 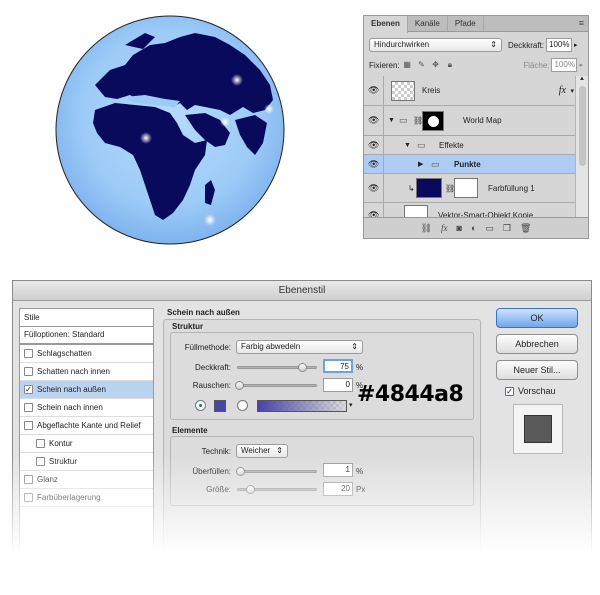 I want to click on add-mask-icon: ◙, so click(x=459, y=228).